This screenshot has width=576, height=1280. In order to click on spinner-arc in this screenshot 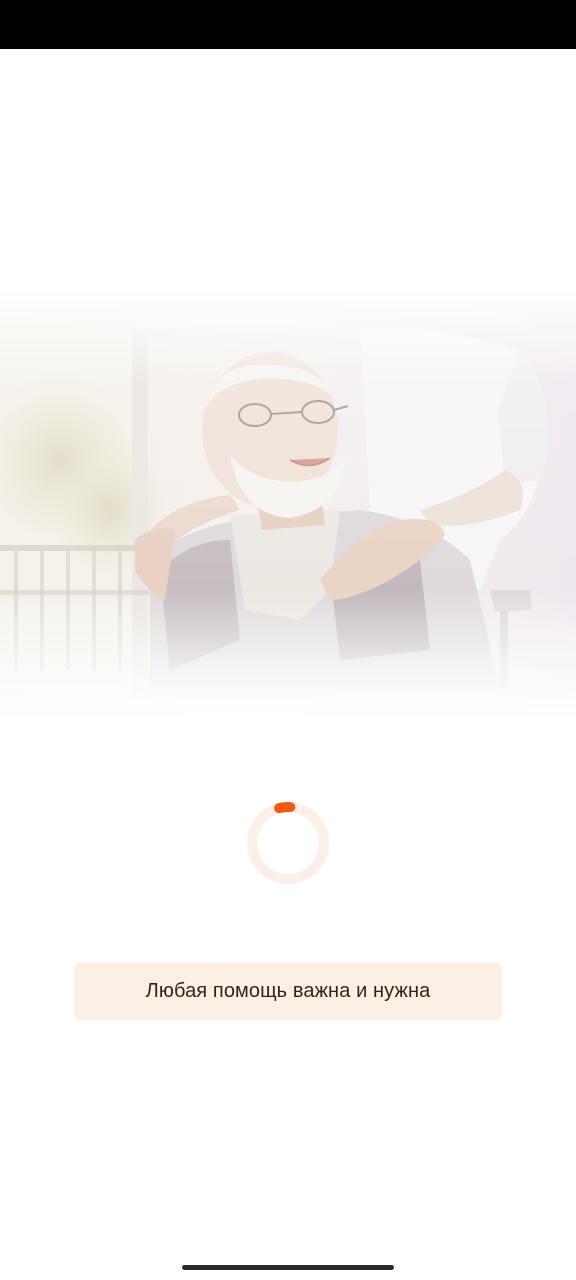, I will do `click(285, 808)`.